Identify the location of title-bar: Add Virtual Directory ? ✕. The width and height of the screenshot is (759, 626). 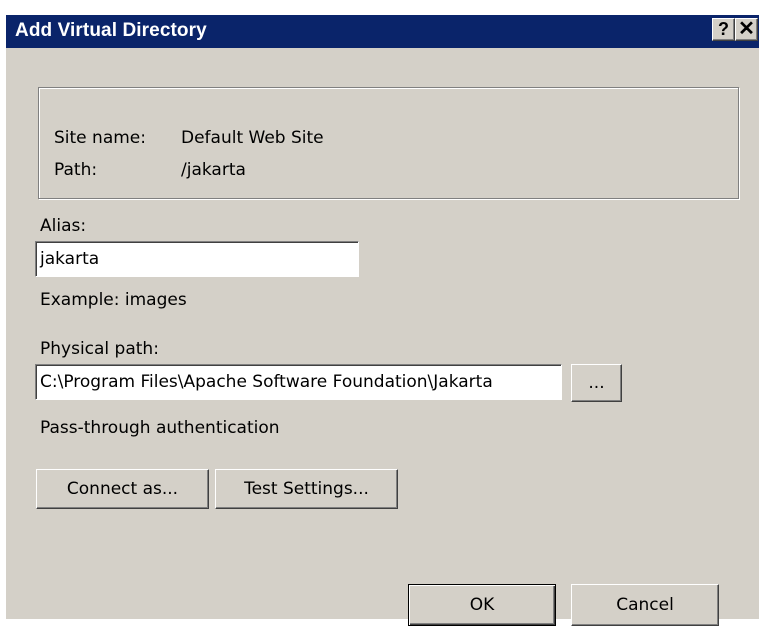
(382, 31).